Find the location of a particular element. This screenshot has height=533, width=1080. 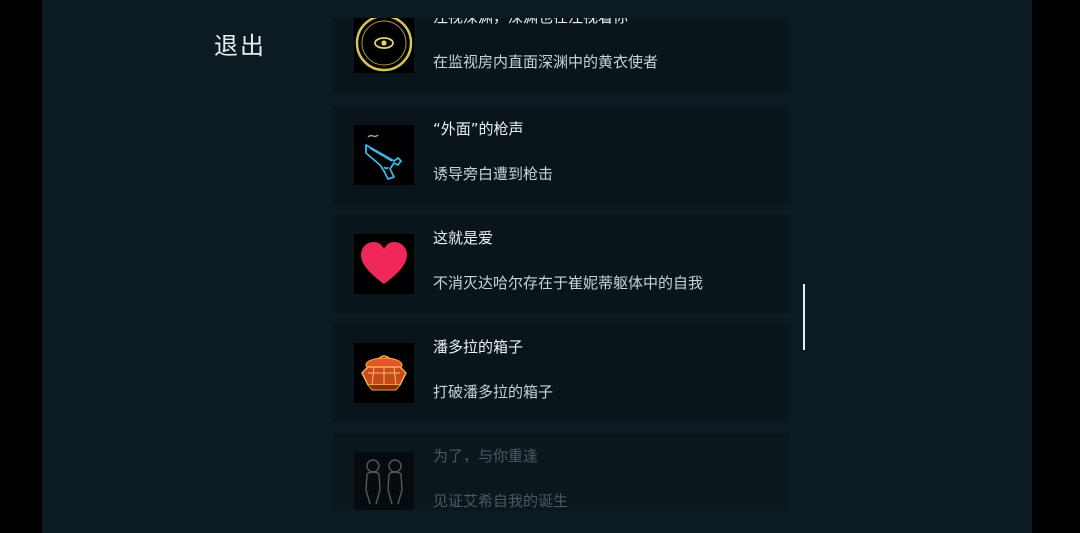

achievement-title: “外面”的枪声 is located at coordinates (478, 129).